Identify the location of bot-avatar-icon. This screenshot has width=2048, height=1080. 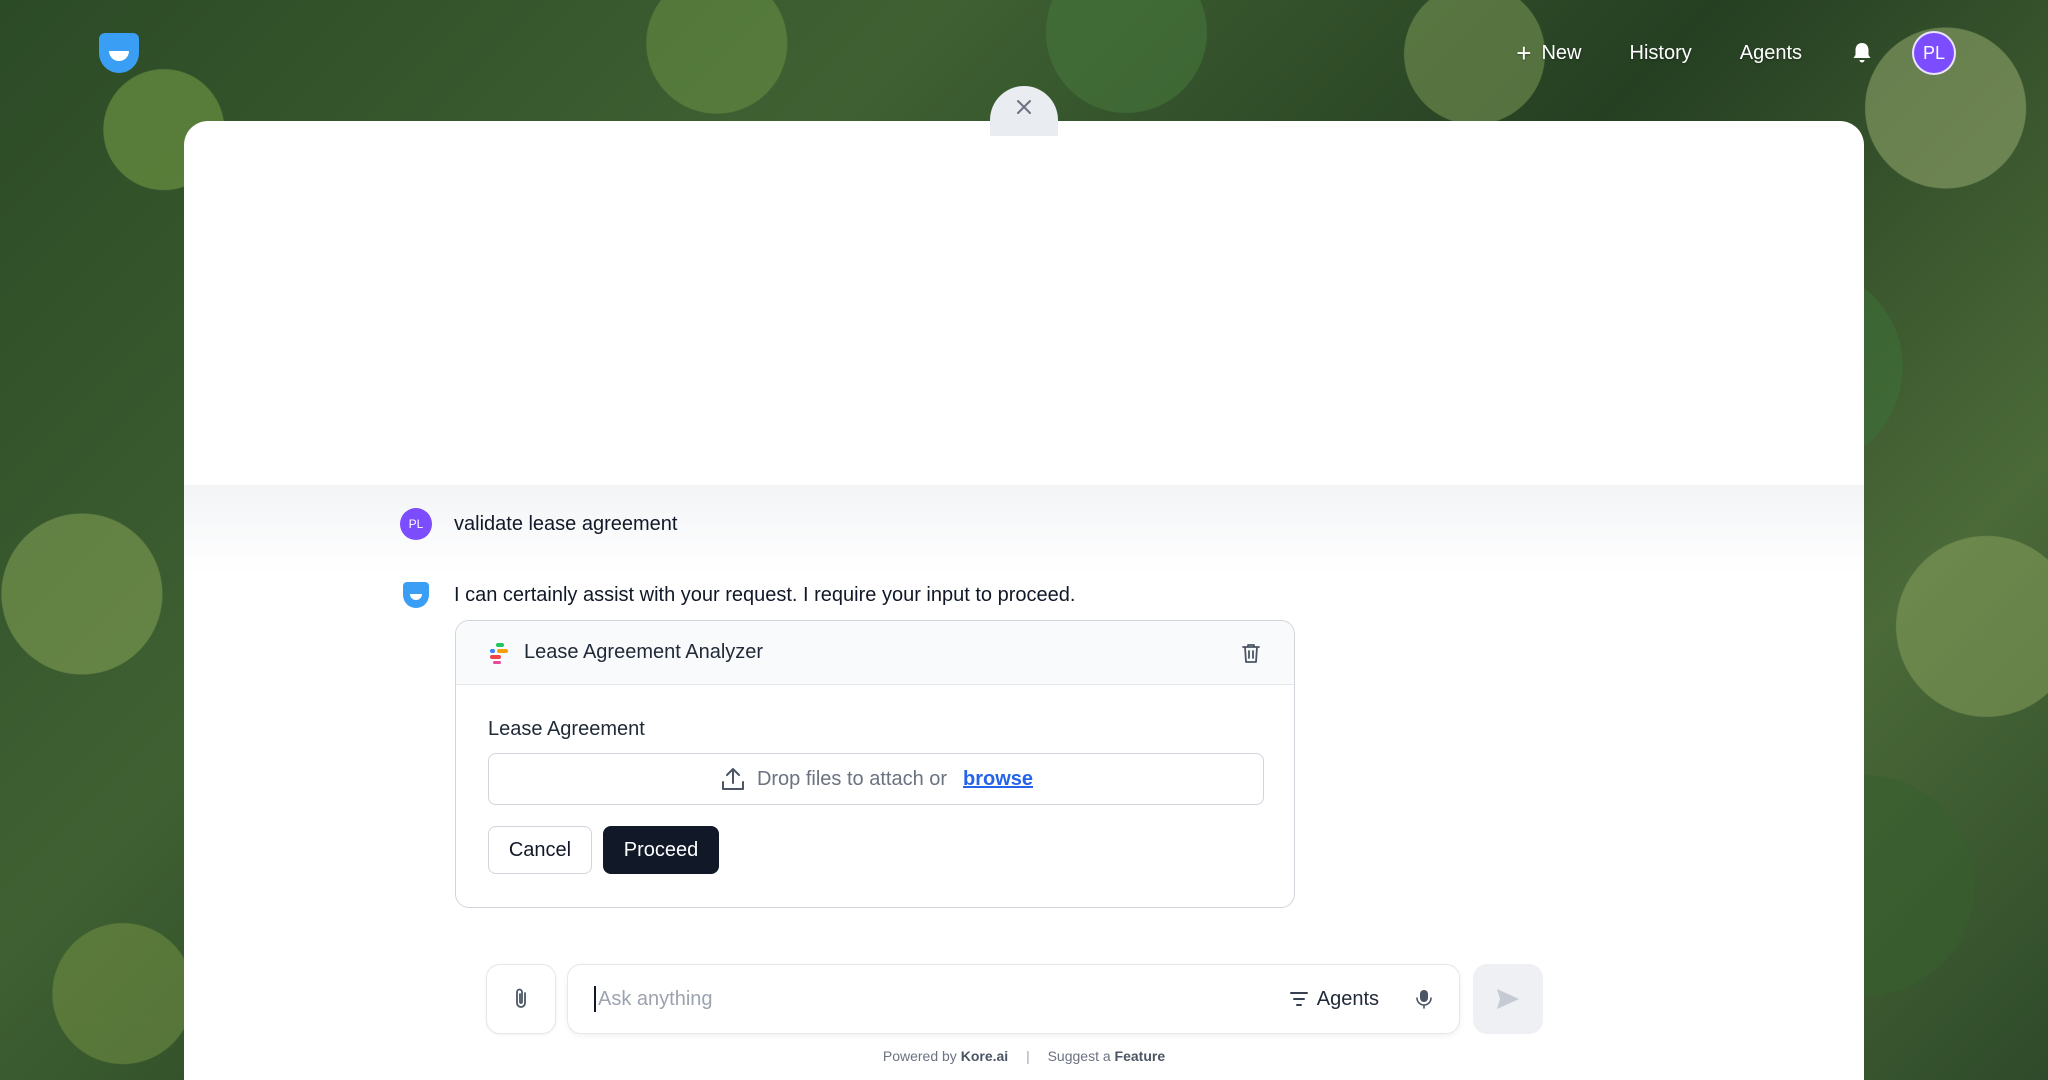
(416, 595).